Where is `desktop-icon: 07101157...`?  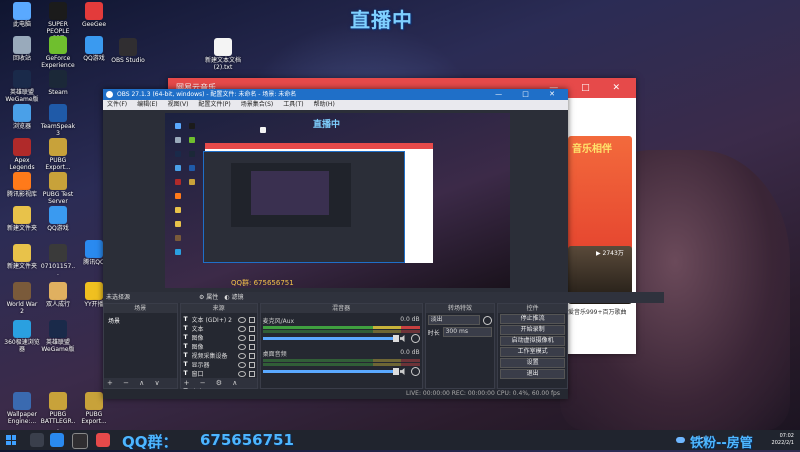
desktop-icon: 07101157... is located at coordinates (58, 260).